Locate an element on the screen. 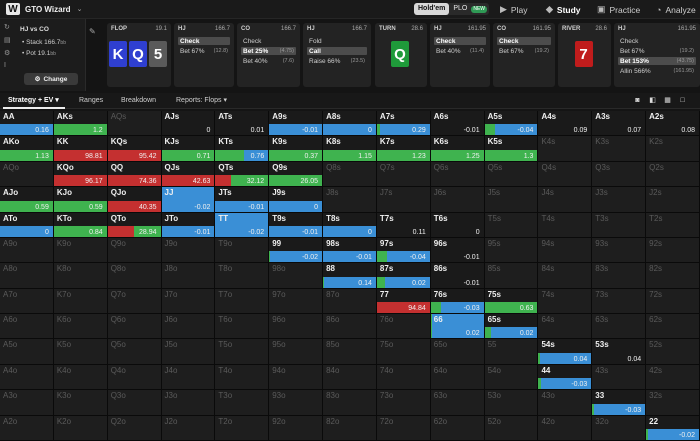  tab-breakdown: Breakdown is located at coordinates (138, 101).